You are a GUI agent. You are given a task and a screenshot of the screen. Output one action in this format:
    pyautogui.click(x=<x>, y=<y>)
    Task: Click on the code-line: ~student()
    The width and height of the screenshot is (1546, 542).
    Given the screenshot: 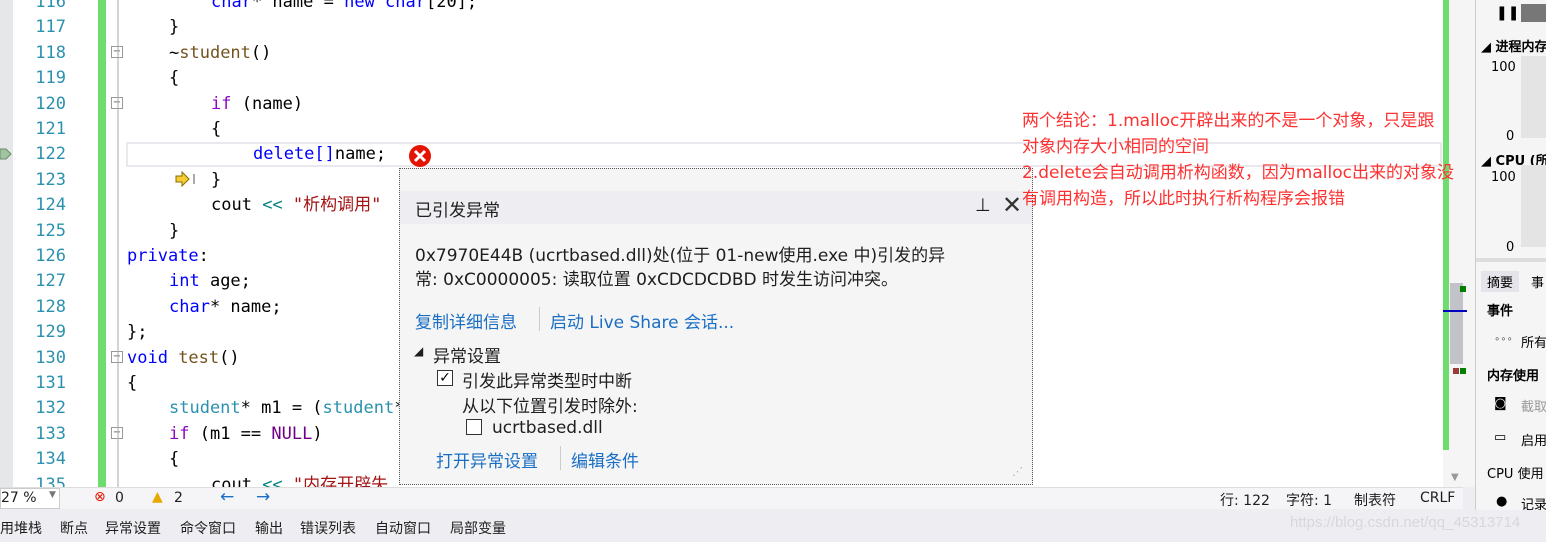 What is the action you would take?
    pyautogui.click(x=220, y=53)
    